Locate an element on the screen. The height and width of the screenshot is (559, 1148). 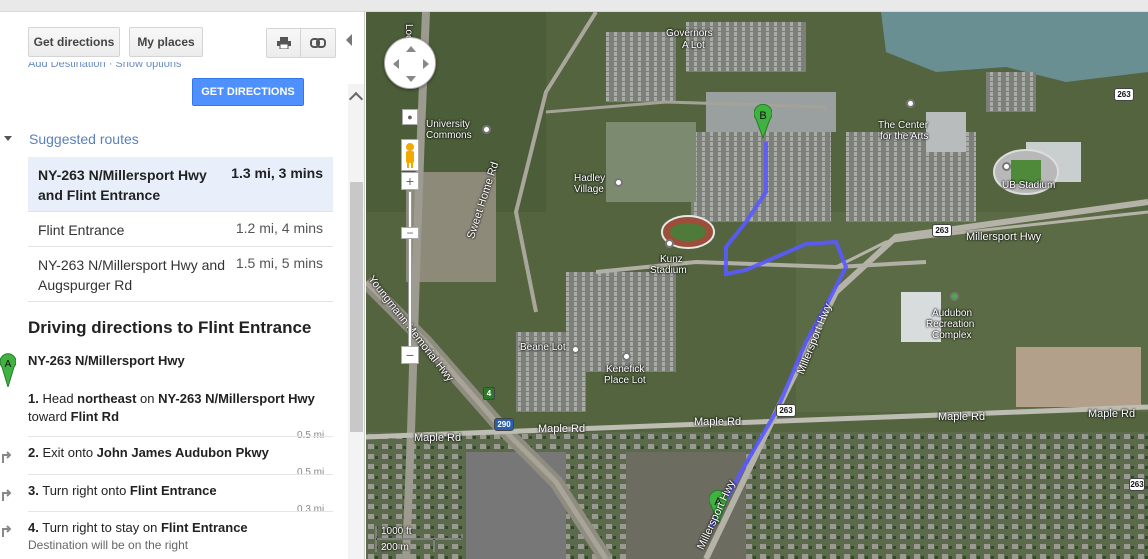
map-label: Recreation is located at coordinates (950, 324).